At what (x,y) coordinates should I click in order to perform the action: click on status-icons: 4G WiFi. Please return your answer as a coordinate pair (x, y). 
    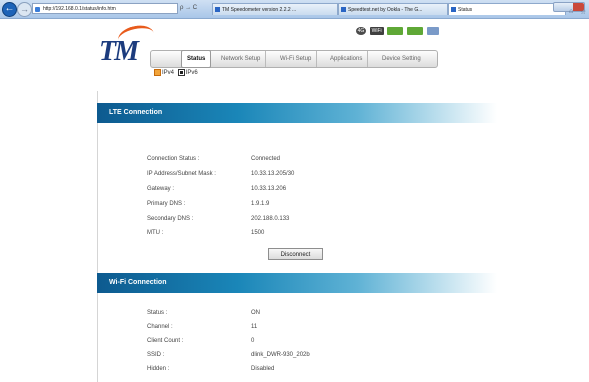
    Looking at the image, I should click on (398, 31).